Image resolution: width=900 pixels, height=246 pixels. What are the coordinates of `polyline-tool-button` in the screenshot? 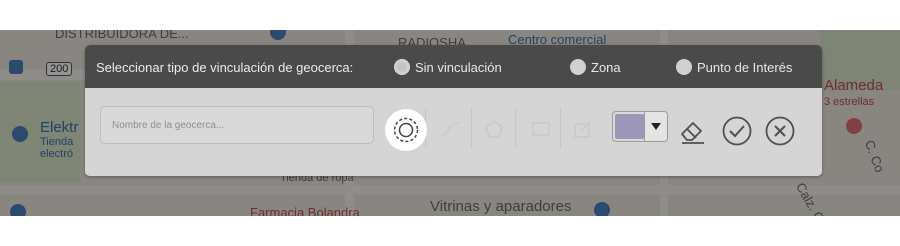 It's located at (451, 129).